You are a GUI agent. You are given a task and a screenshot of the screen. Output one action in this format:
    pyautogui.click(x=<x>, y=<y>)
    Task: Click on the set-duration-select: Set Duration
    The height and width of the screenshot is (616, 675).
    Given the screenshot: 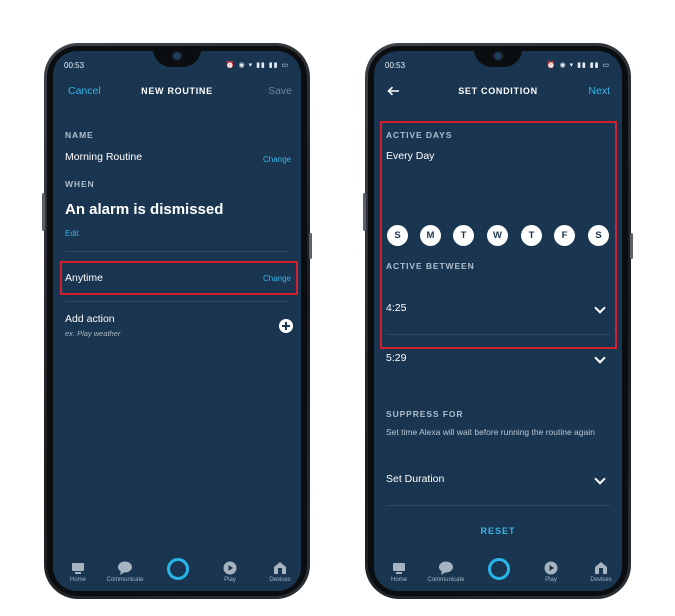 What is the action you would take?
    pyautogui.click(x=415, y=479)
    